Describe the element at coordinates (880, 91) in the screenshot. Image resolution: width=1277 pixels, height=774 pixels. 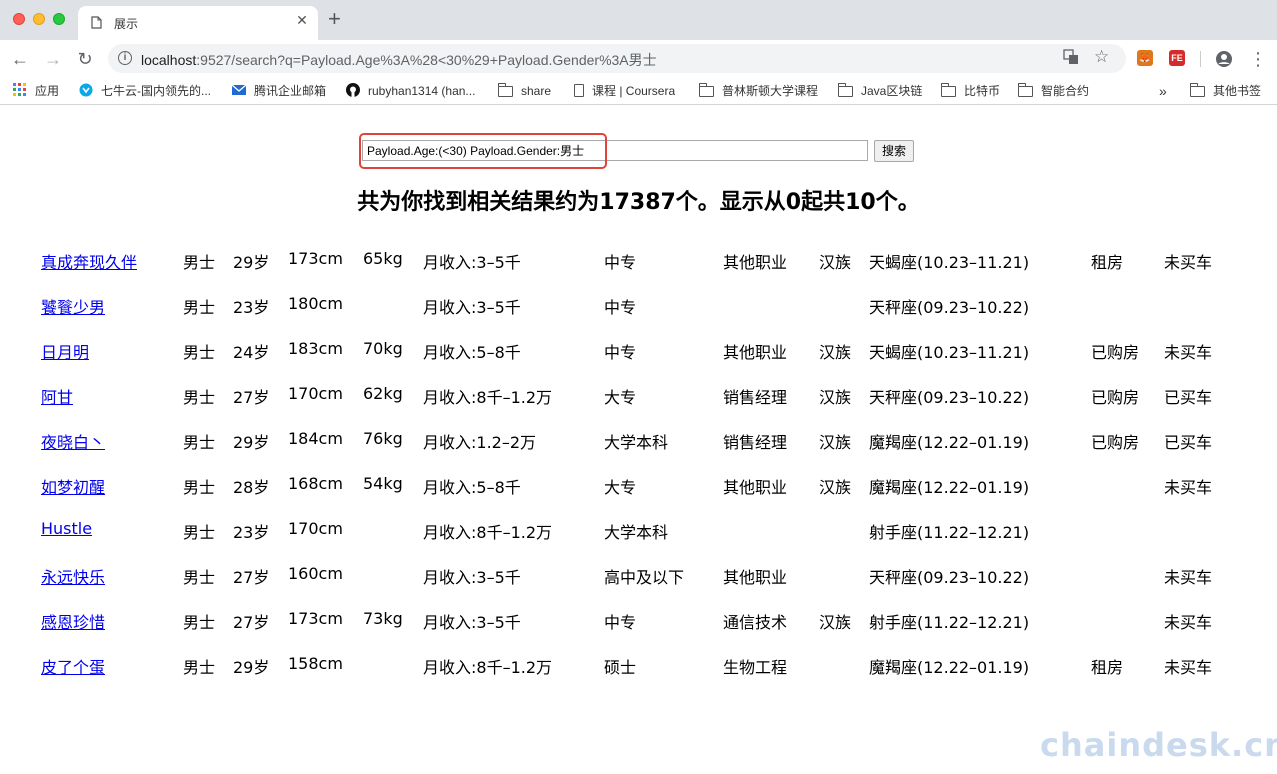
I see `bookmark-java-blockchain: Java区块链` at that location.